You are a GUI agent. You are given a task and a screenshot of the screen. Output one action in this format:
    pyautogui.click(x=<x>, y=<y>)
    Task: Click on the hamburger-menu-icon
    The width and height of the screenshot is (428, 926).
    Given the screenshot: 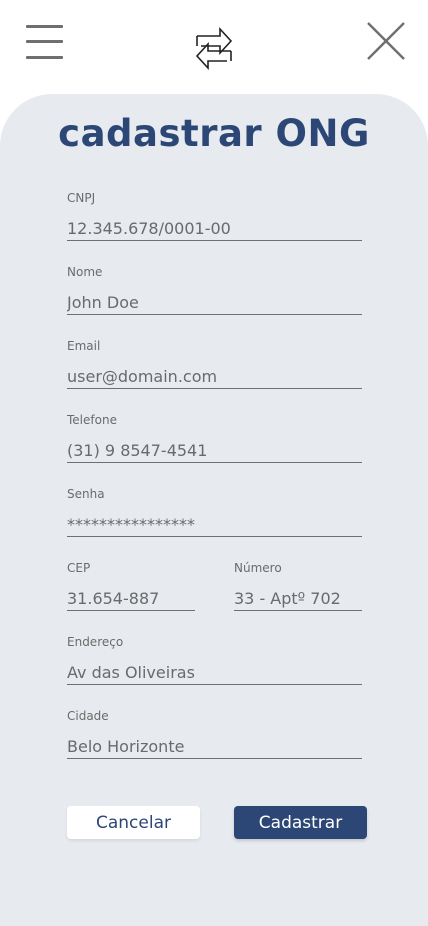 What is the action you would take?
    pyautogui.click(x=45, y=42)
    